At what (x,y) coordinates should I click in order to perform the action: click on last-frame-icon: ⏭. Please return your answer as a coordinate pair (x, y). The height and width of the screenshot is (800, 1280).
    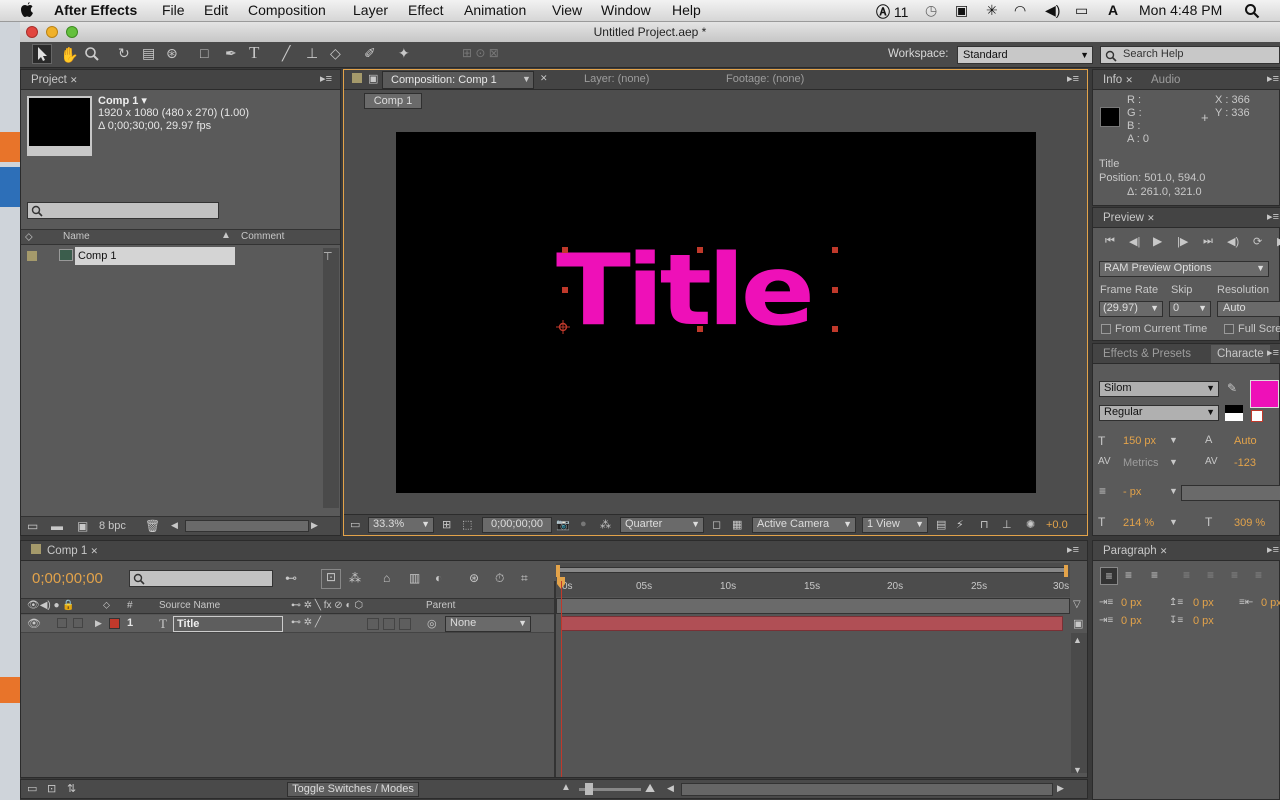
    Looking at the image, I should click on (1208, 241).